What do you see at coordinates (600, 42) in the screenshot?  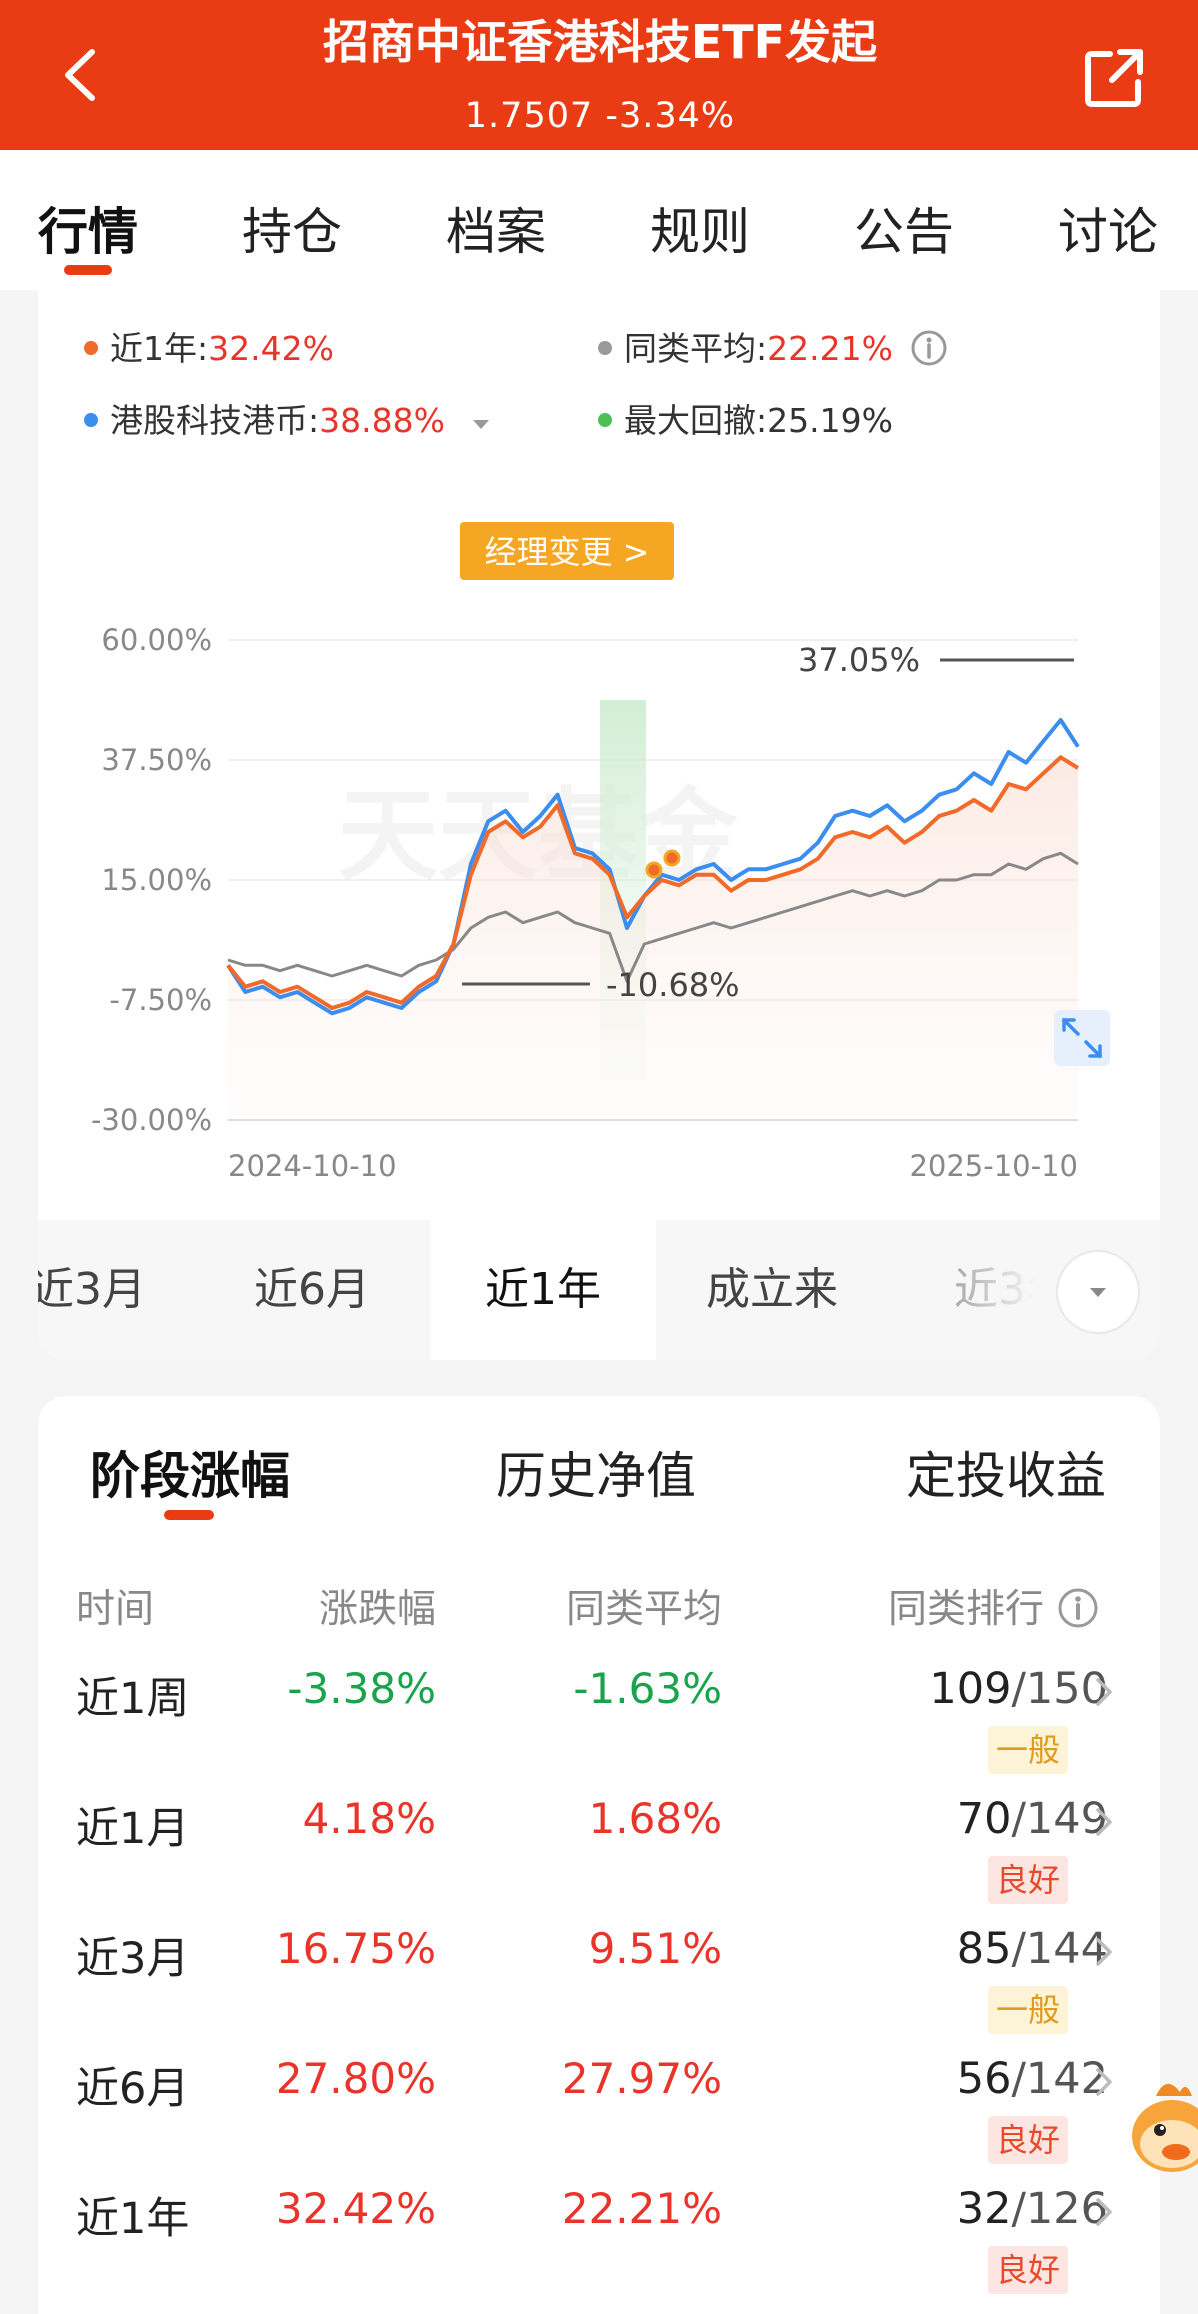 I see `fund-title: 招商中证香港科技ETF发起` at bounding box center [600, 42].